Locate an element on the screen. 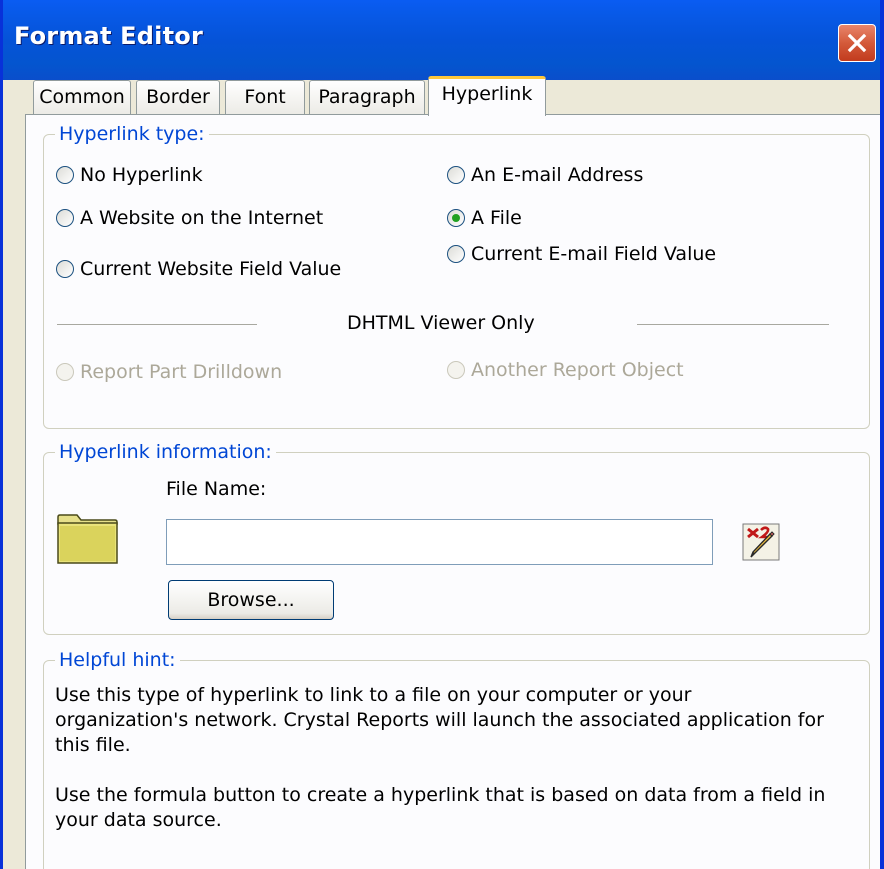  tab-border: Border is located at coordinates (178, 97).